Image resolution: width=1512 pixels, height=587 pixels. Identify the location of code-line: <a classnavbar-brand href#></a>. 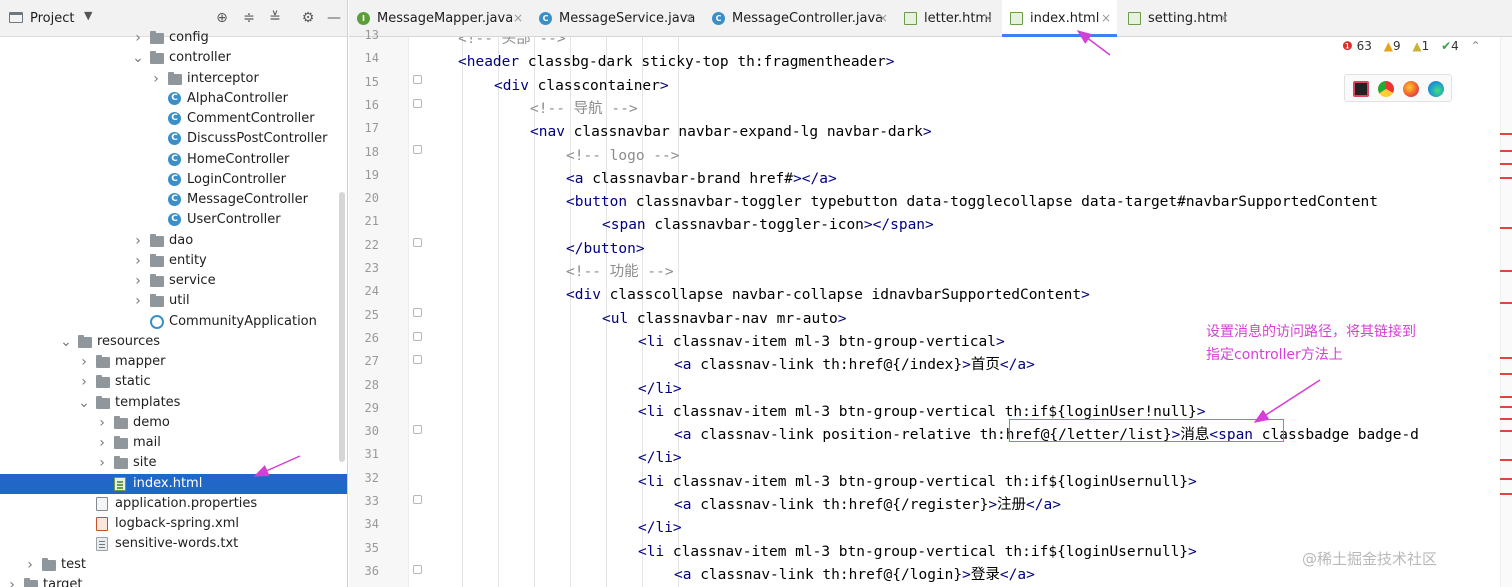
(701, 179).